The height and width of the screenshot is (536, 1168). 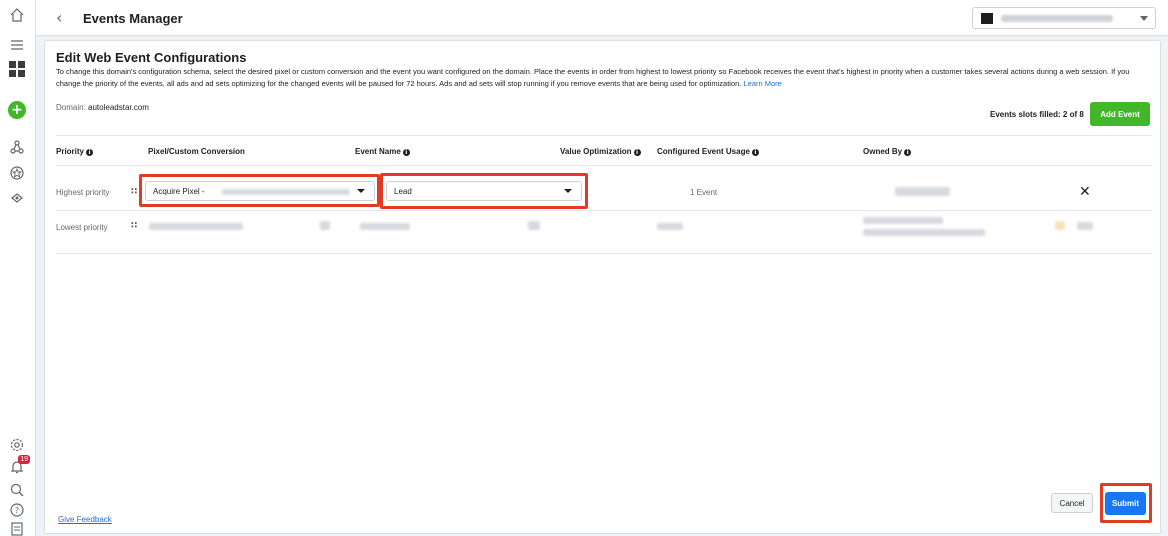 I want to click on audience-icon, so click(x=17, y=198).